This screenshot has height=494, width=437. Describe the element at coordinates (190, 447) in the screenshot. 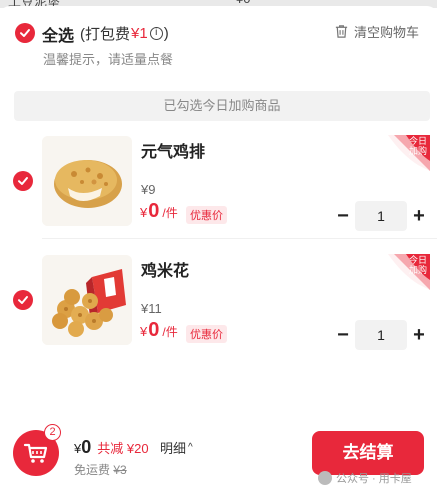

I see `chevron-up-icon: ^` at that location.